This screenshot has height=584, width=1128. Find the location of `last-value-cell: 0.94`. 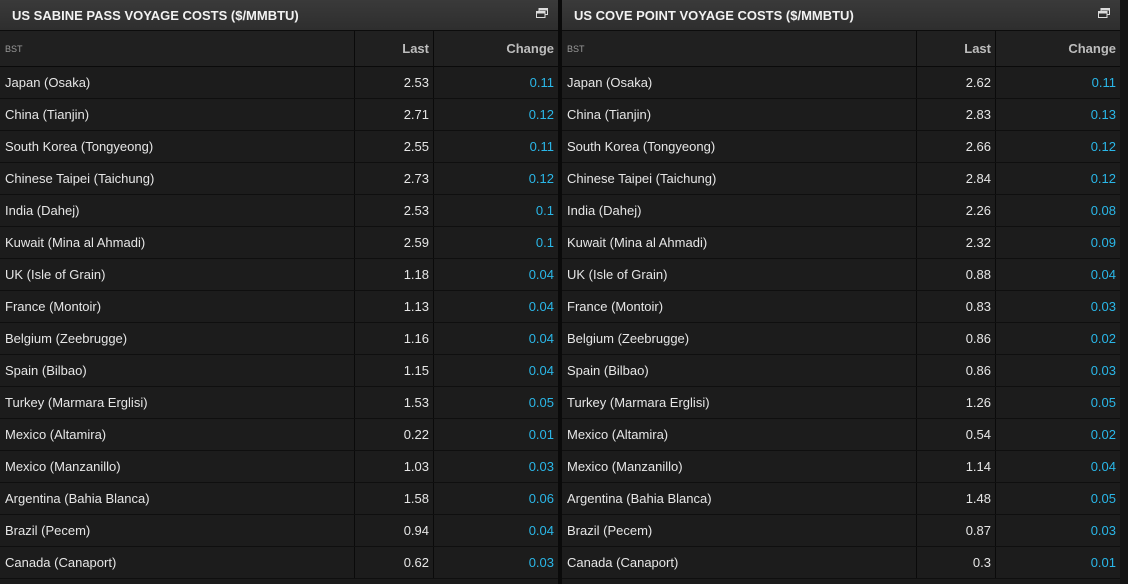

last-value-cell: 0.94 is located at coordinates (394, 530).